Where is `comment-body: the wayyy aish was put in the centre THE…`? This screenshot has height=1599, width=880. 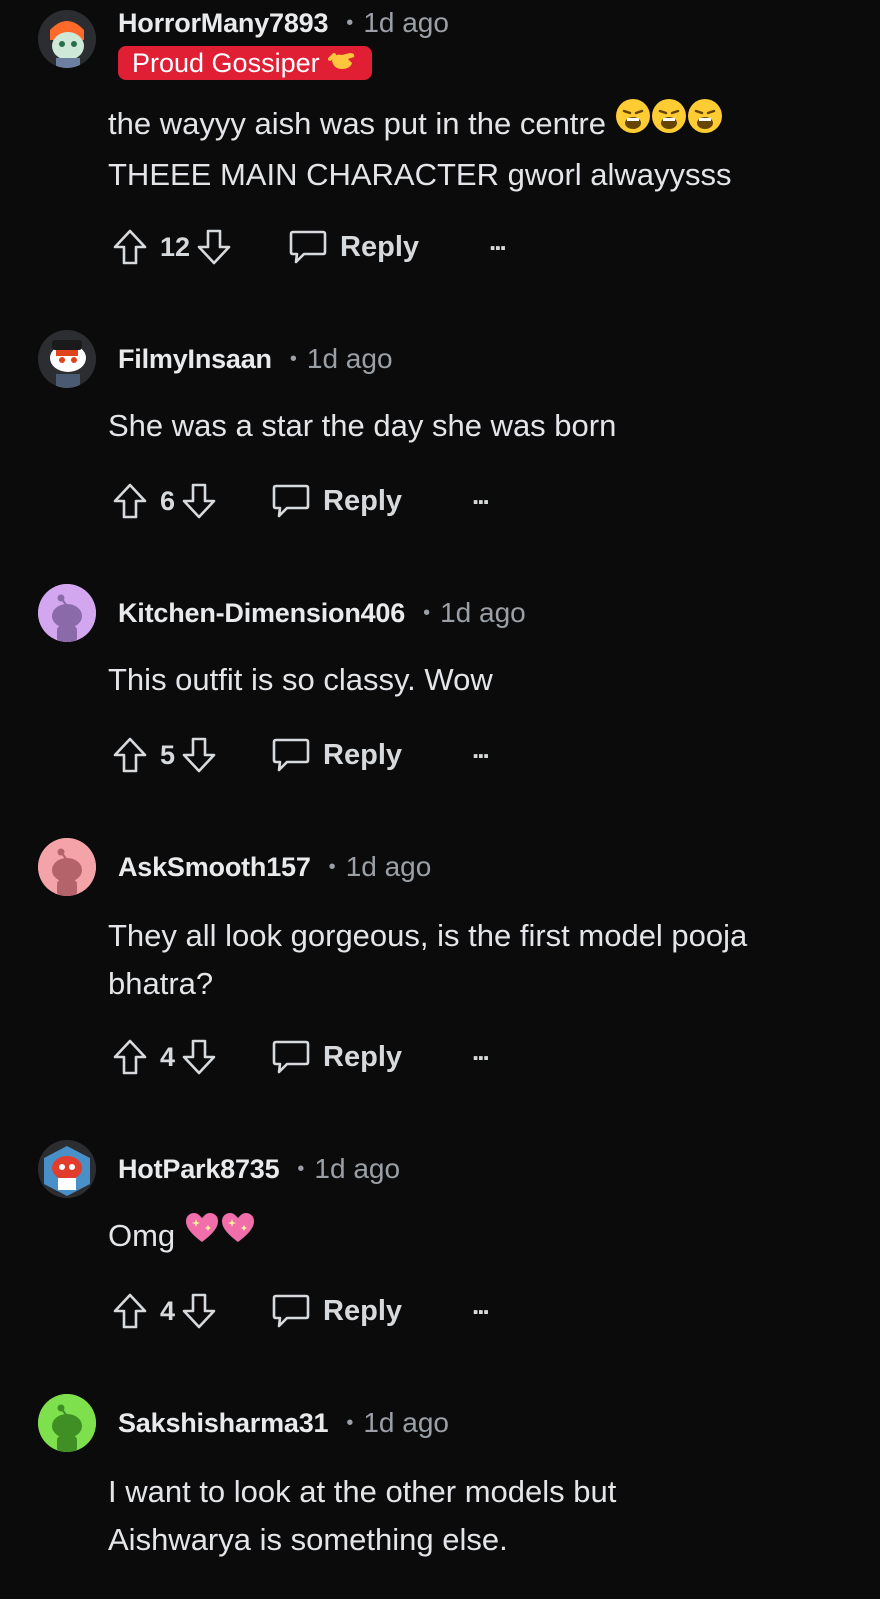 comment-body: the wayyy aish was put in the centre THE… is located at coordinates (473, 148).